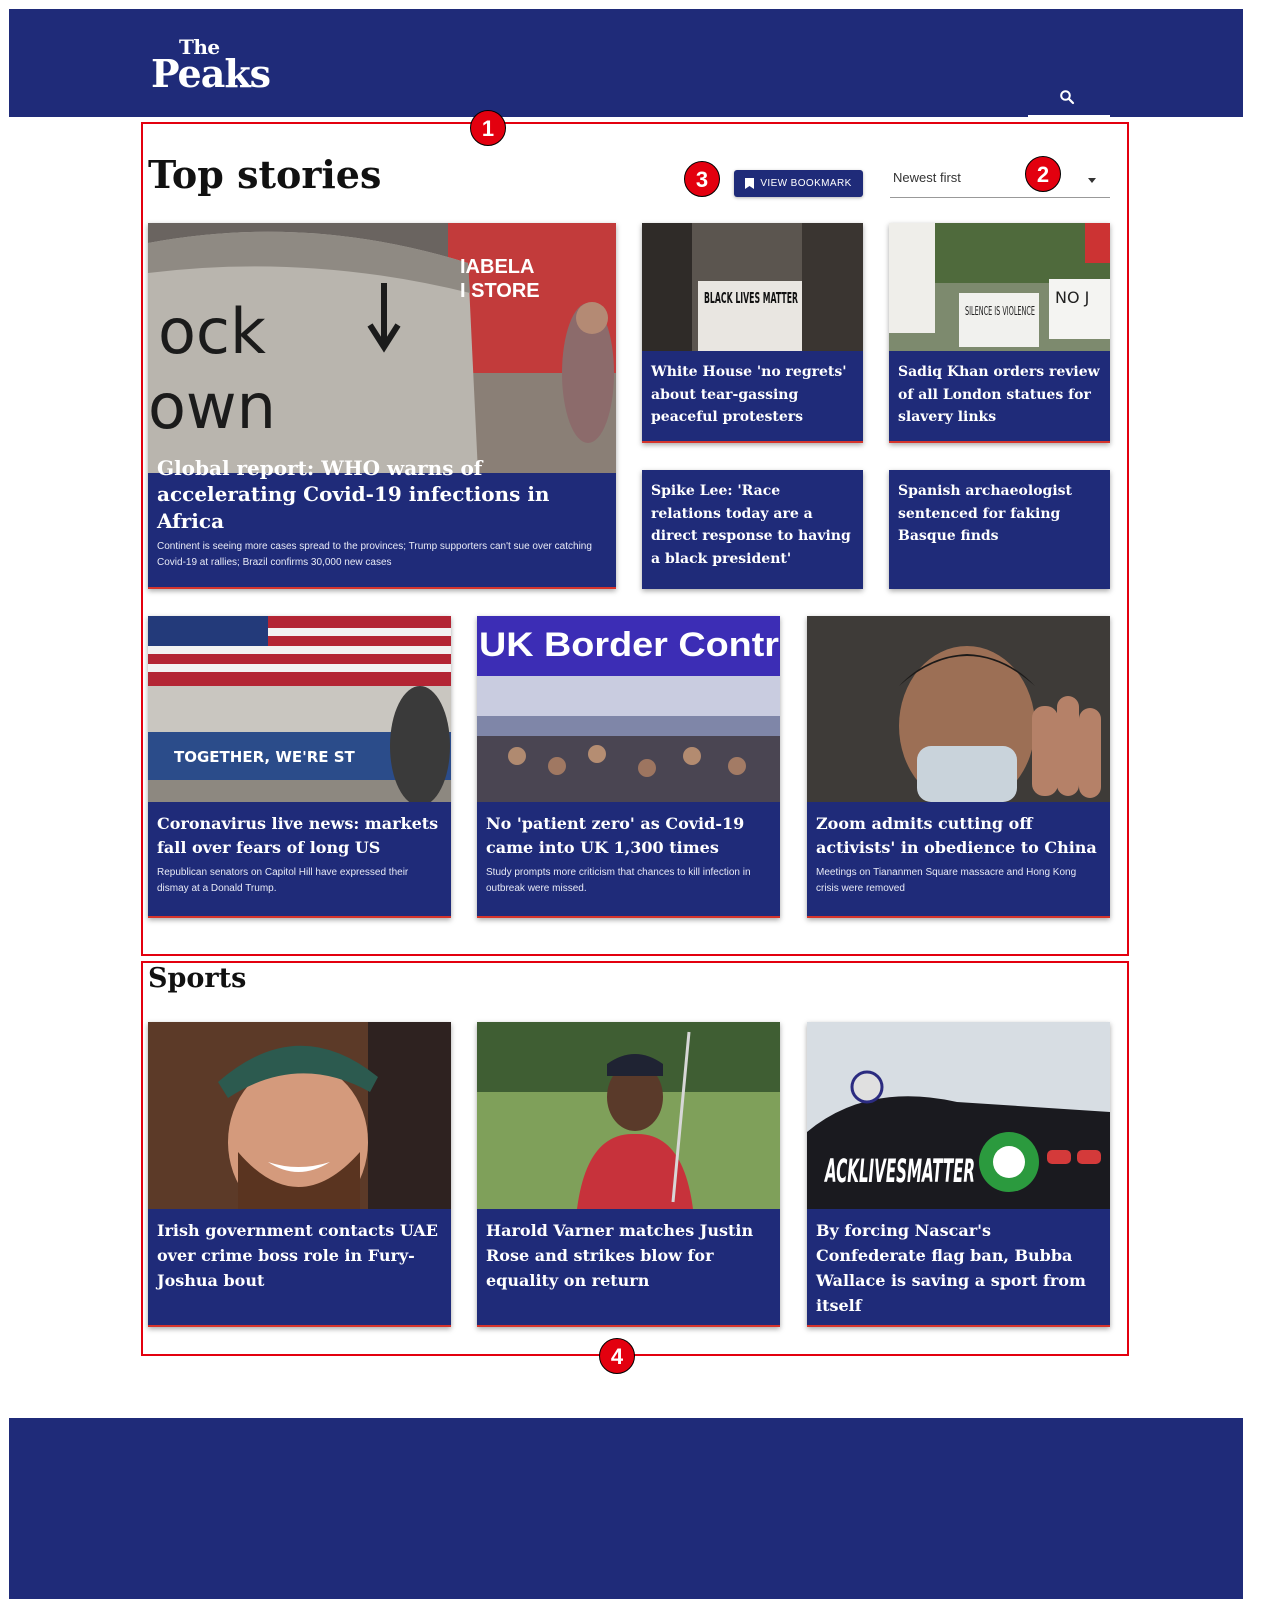 This screenshot has height=1599, width=1268. Describe the element at coordinates (958, 709) in the screenshot. I see `story-image-zoom` at that location.